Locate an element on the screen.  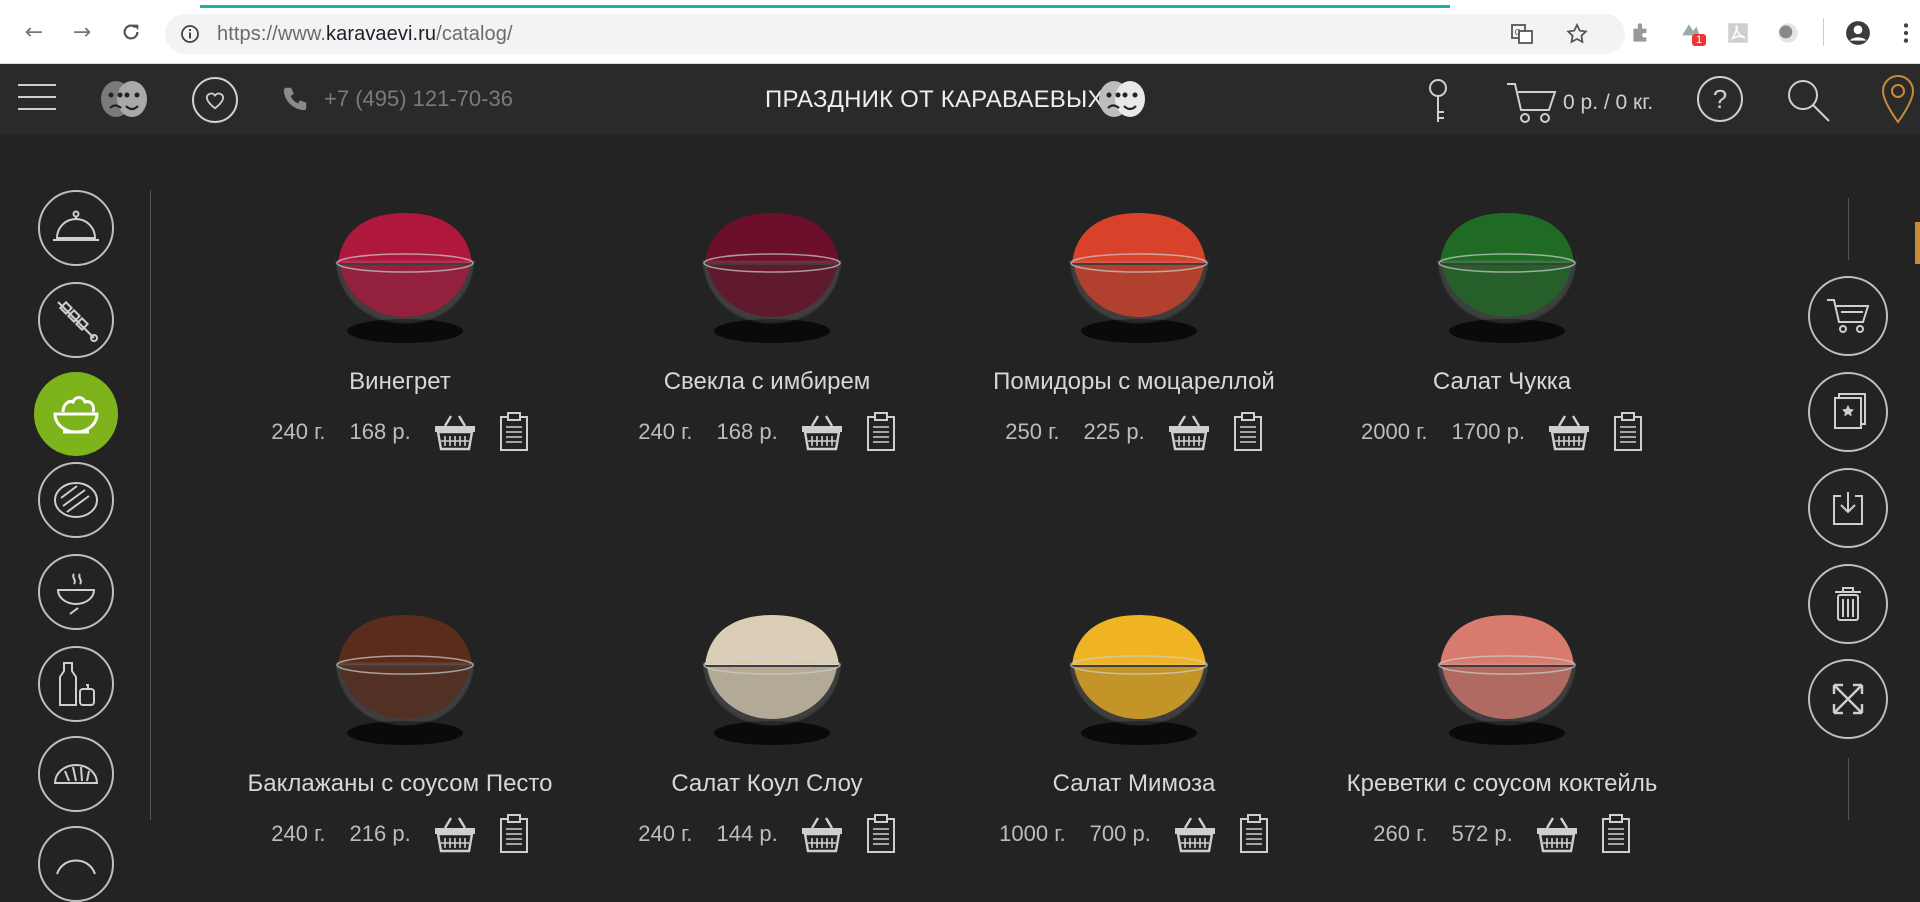
notification-extension: 1 is located at coordinates (1694, 34).